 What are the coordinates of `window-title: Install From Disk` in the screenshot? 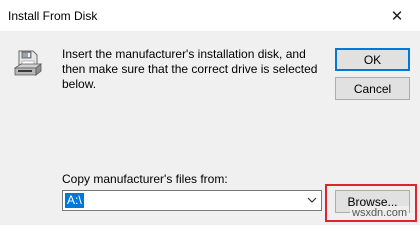 It's located at (53, 16).